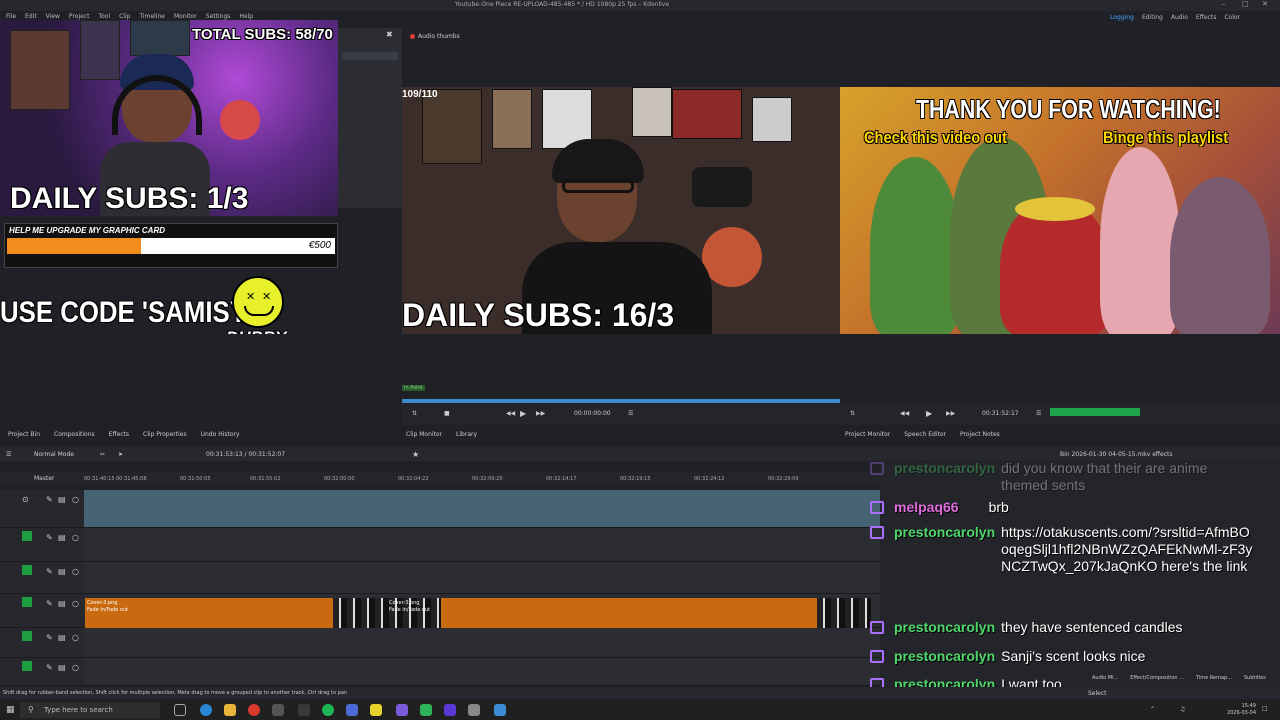 This screenshot has width=1280, height=720. What do you see at coordinates (254, 710) in the screenshot?
I see `obs-icon` at bounding box center [254, 710].